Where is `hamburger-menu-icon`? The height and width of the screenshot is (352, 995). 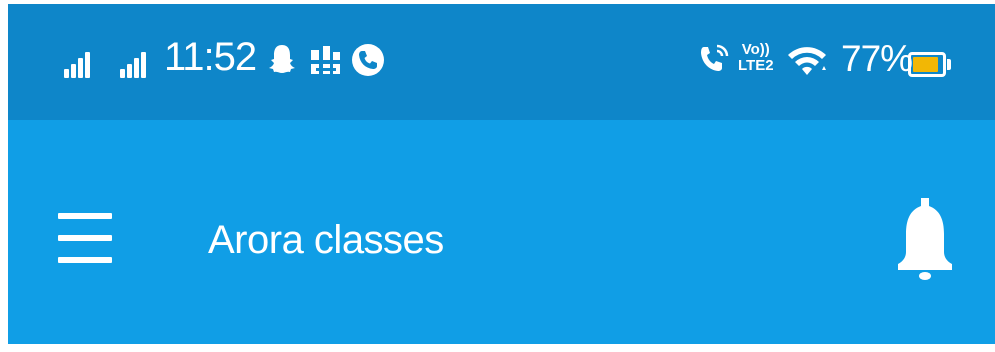
hamburger-menu-icon is located at coordinates (85, 238).